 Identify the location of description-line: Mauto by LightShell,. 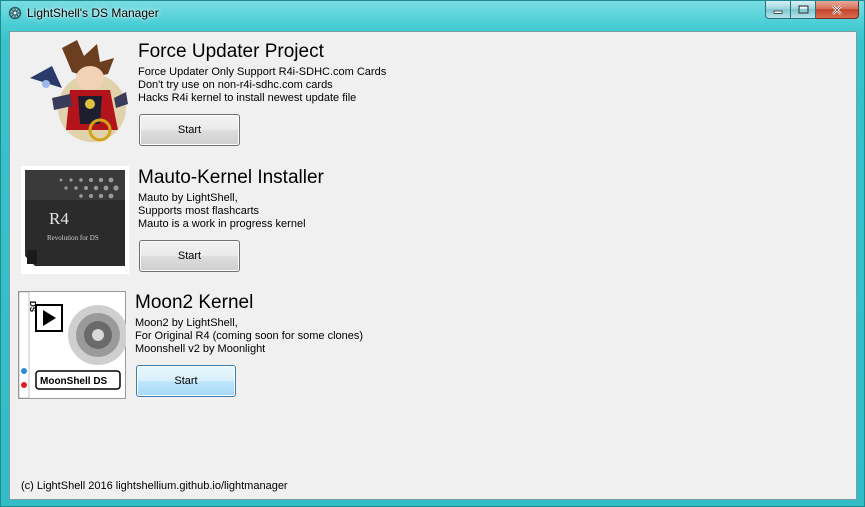
(188, 198).